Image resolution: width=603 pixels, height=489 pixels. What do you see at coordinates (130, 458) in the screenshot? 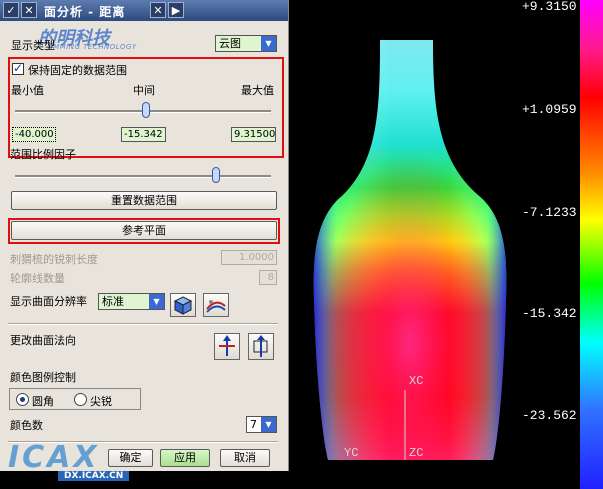
I see `ok-button: 确定` at bounding box center [130, 458].